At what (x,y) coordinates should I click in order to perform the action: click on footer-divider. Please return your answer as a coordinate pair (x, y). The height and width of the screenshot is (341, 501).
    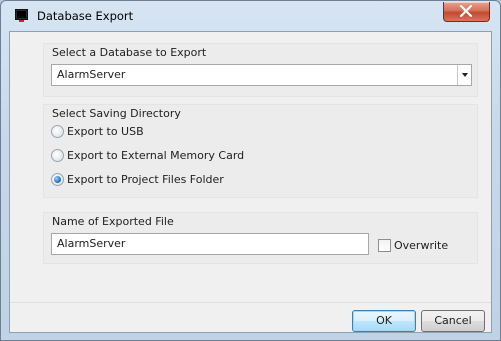
    Looking at the image, I should click on (250, 302).